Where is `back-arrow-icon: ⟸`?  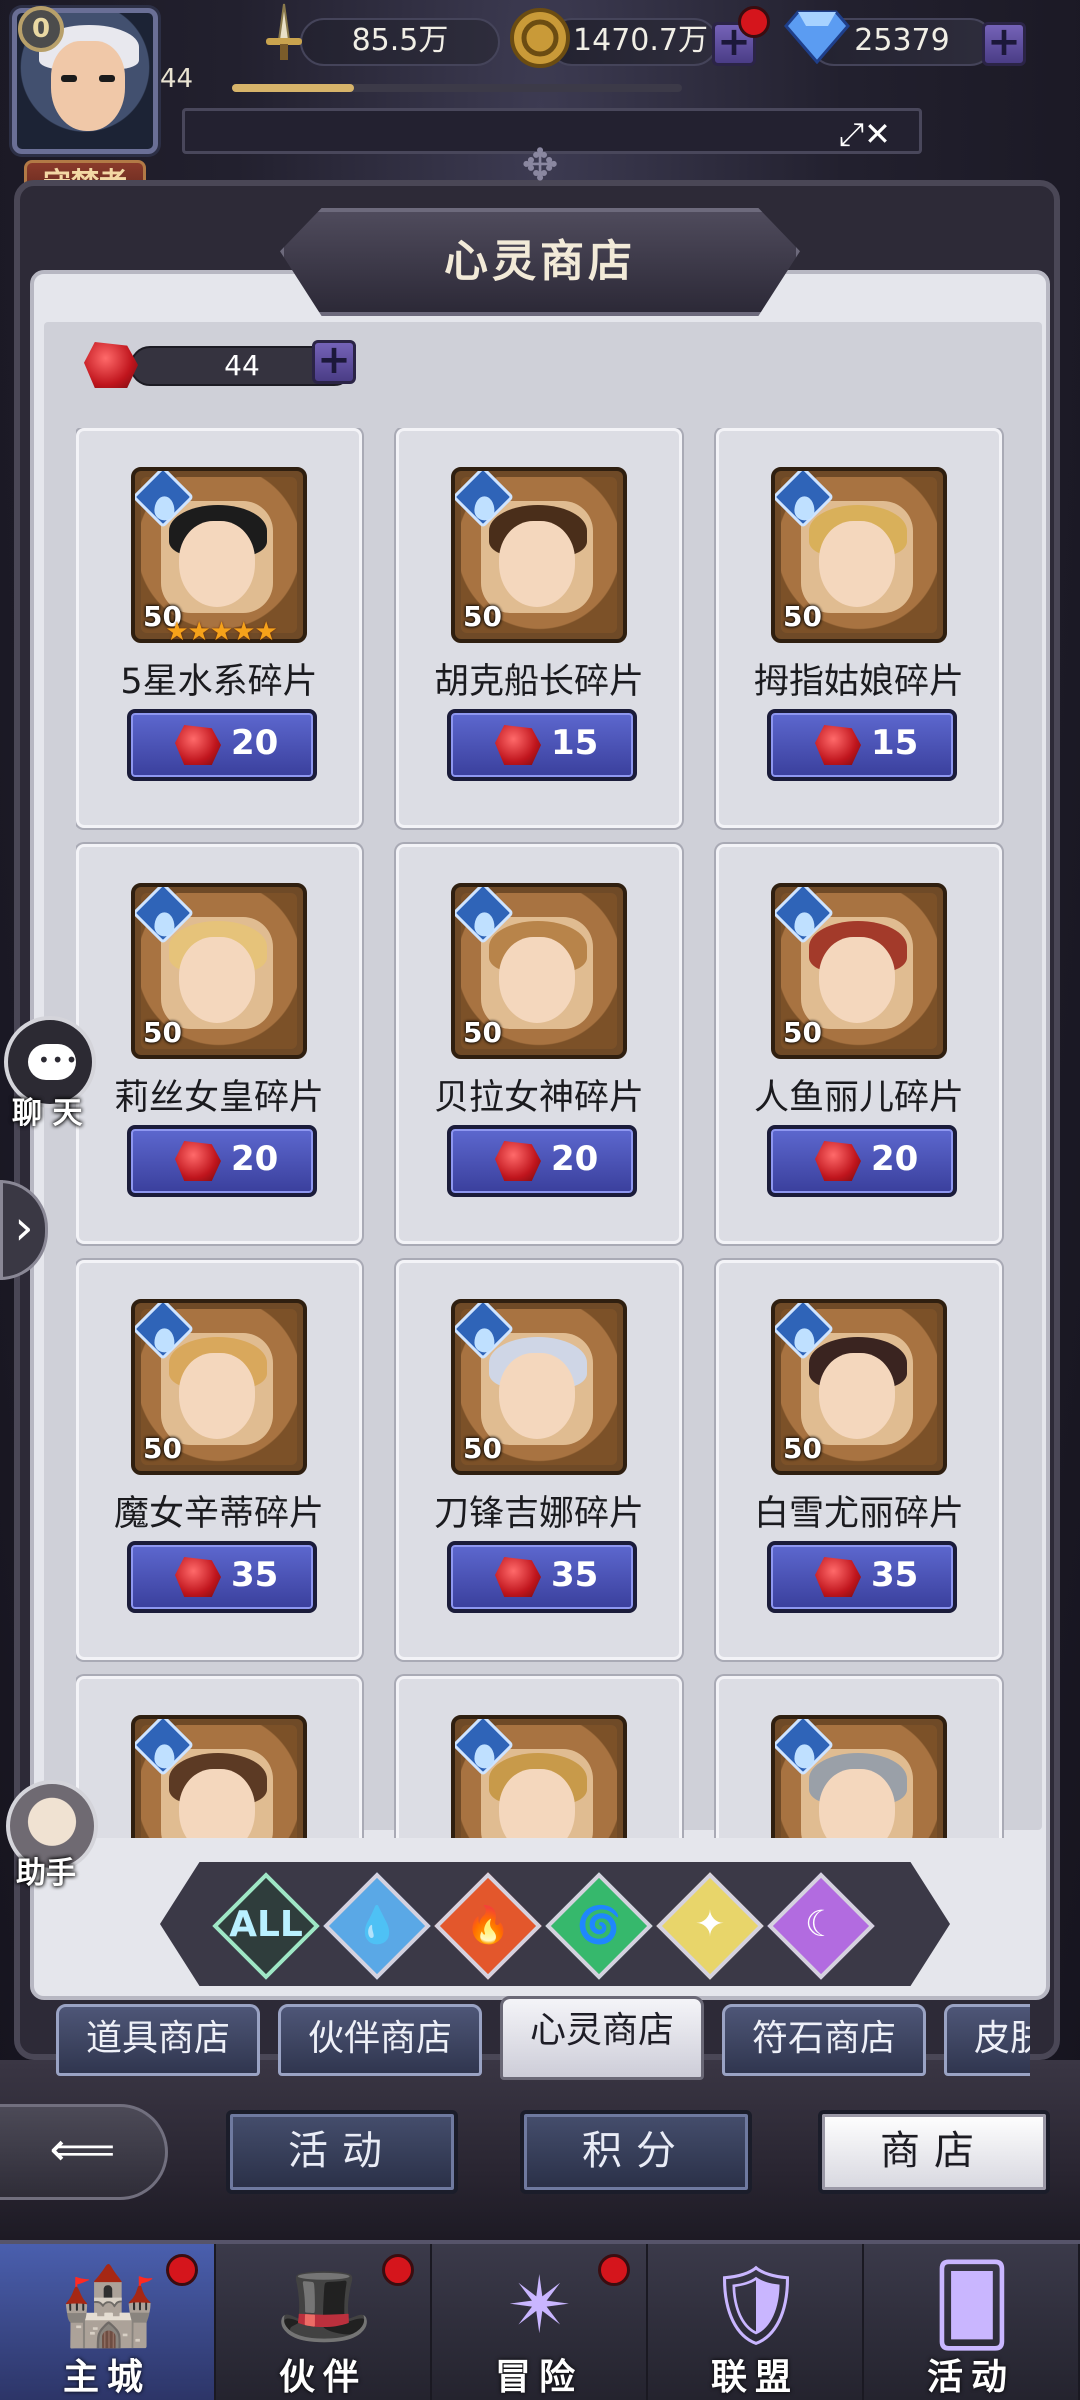
back-arrow-icon: ⟸ is located at coordinates (84, 2152).